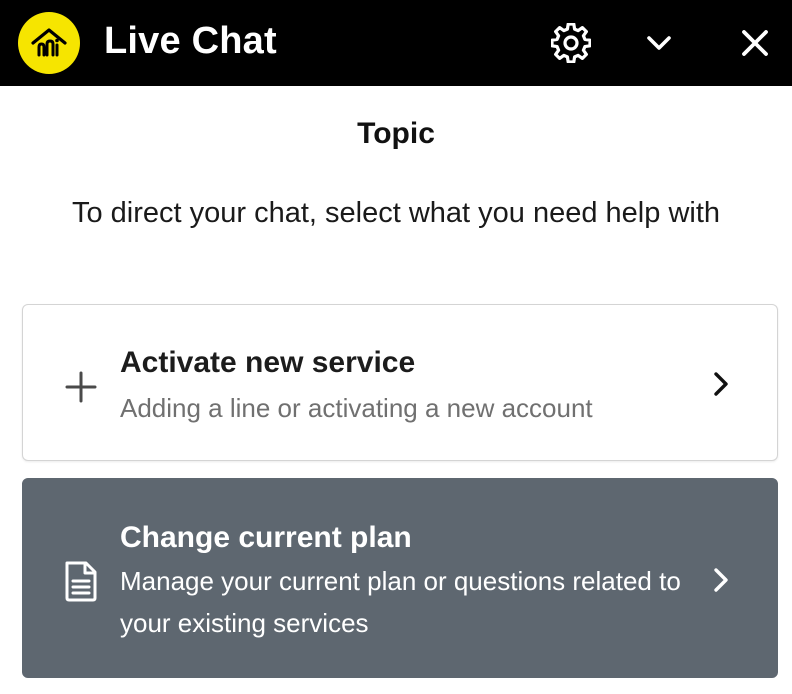  I want to click on header-title: Live Chat, so click(190, 41).